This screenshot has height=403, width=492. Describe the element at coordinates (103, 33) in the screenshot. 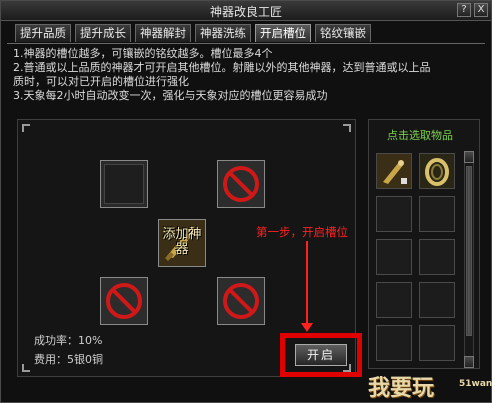

I see `tab-improve-growth: 提升成长` at that location.